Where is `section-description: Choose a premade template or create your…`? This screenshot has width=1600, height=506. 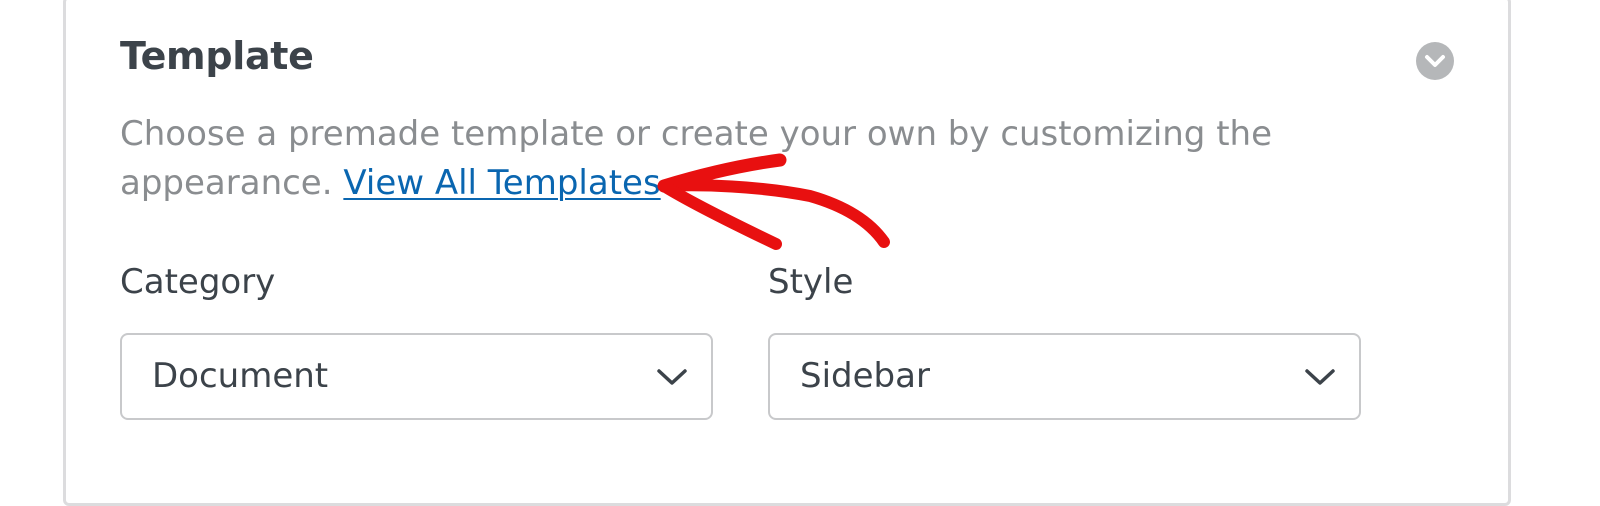
section-description: Choose a premade template or create your… is located at coordinates (730, 159).